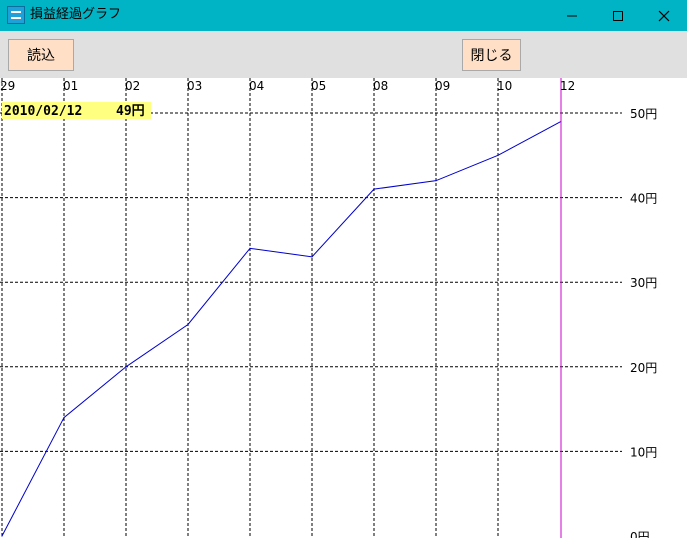 Image resolution: width=687 pixels, height=538 pixels. Describe the element at coordinates (41, 55) in the screenshot. I see `load-button: 読込` at that location.